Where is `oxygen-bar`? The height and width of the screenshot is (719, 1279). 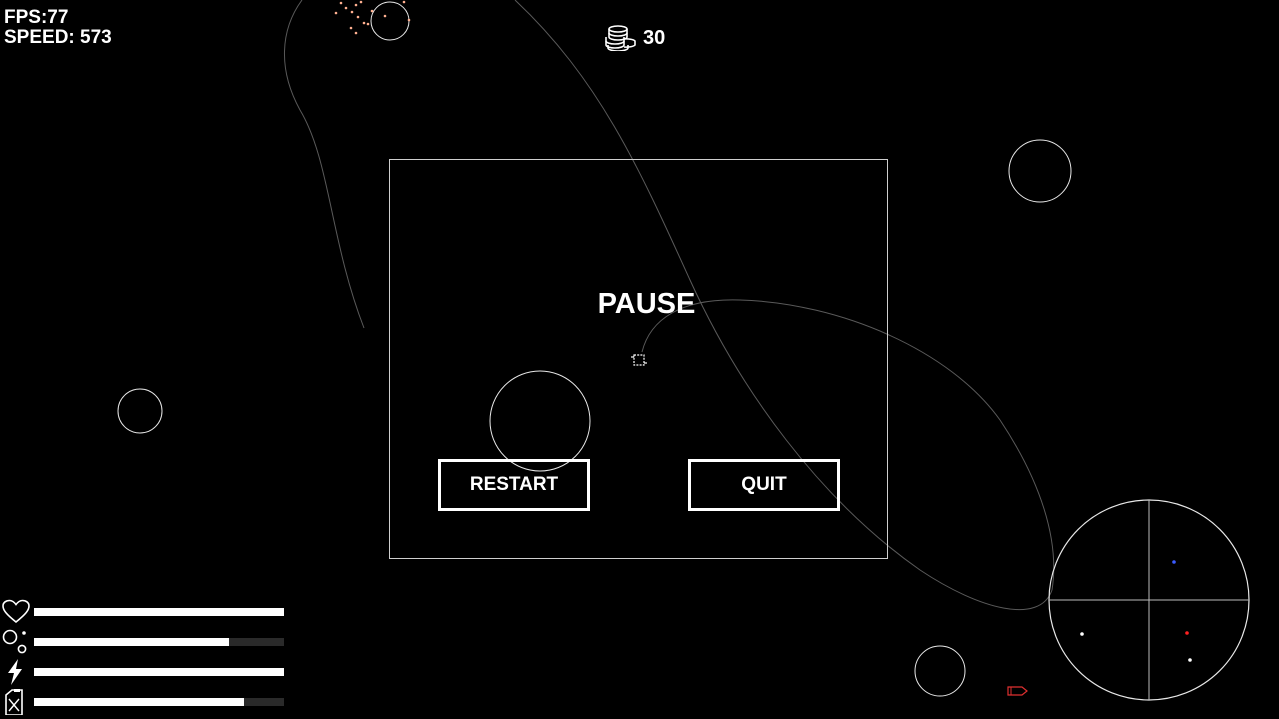 oxygen-bar is located at coordinates (159, 642).